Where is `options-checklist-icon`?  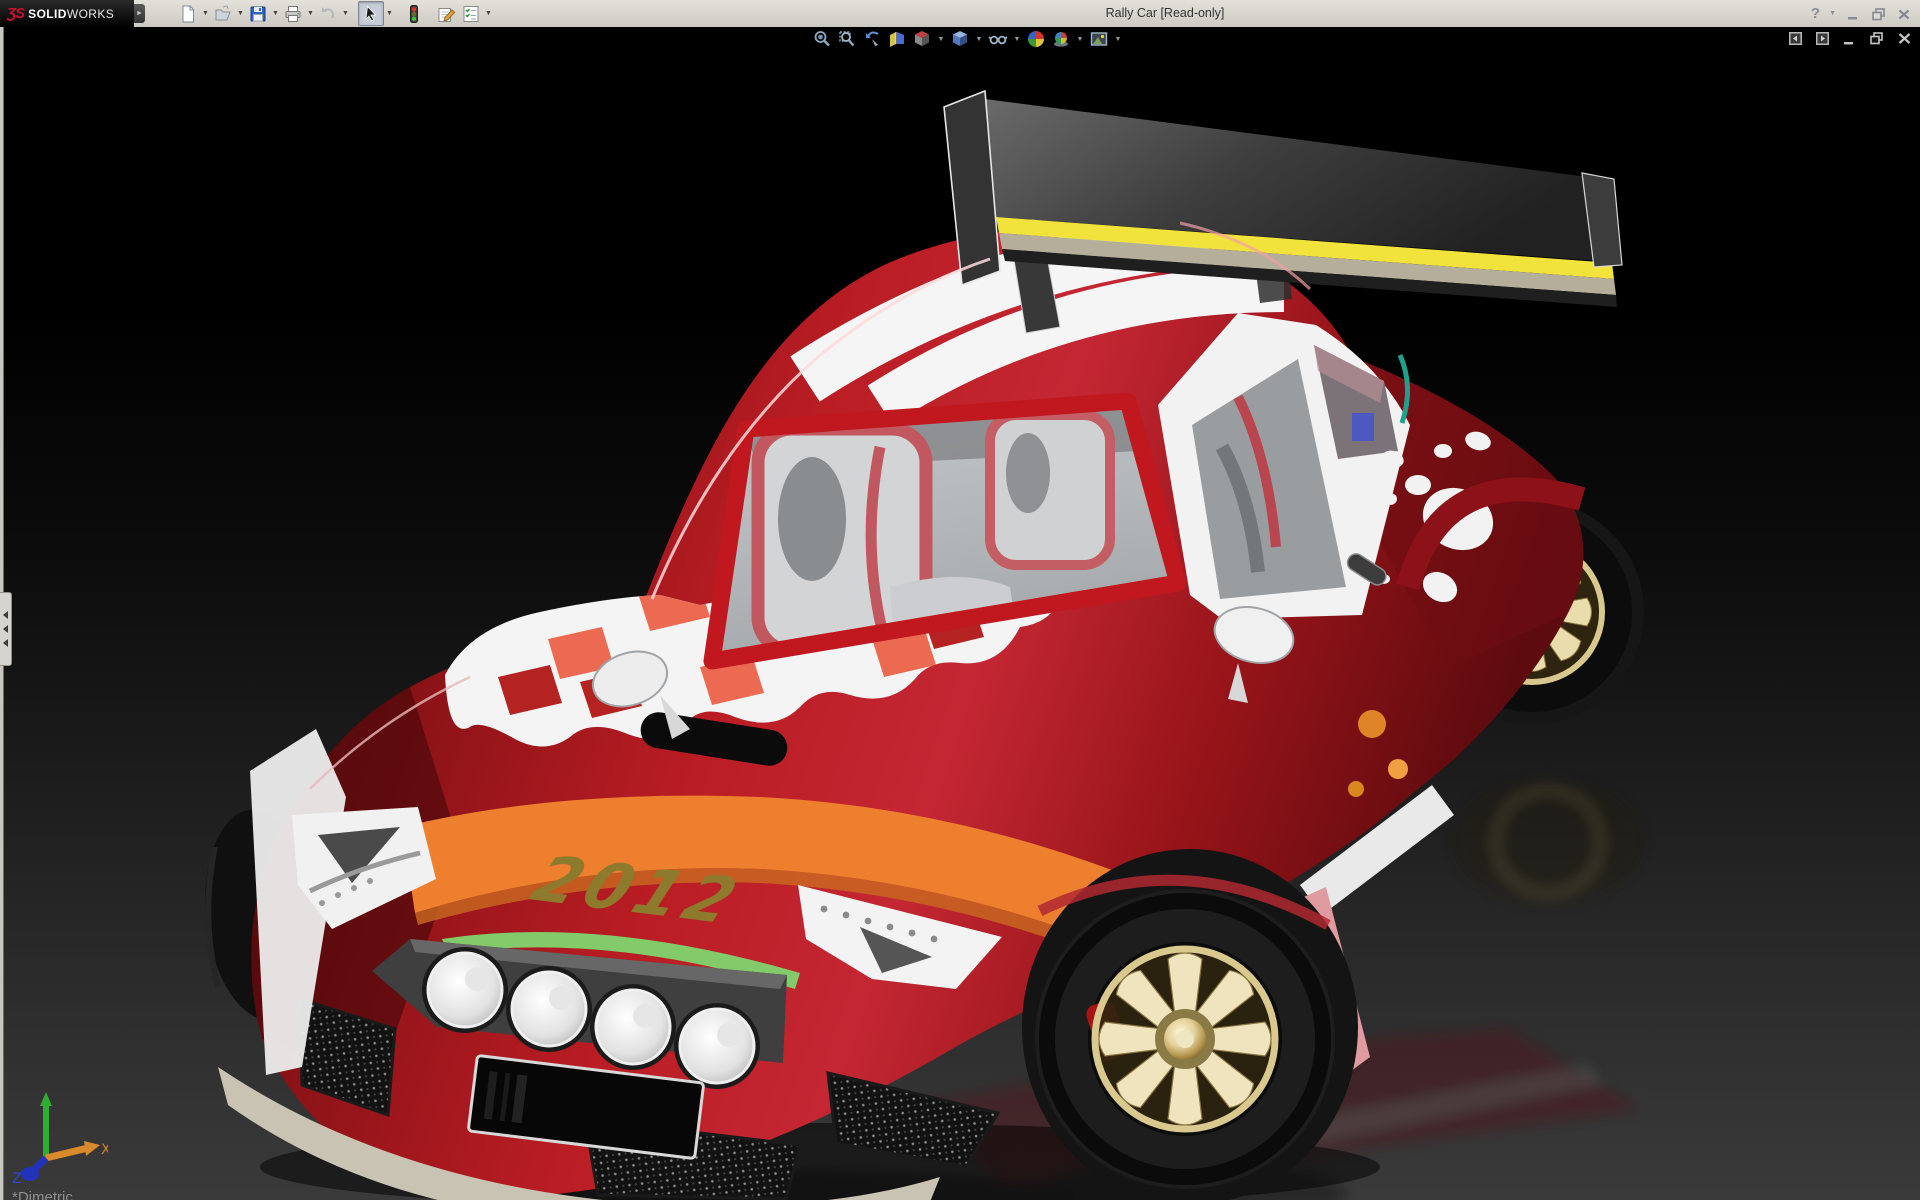
options-checklist-icon is located at coordinates (471, 13).